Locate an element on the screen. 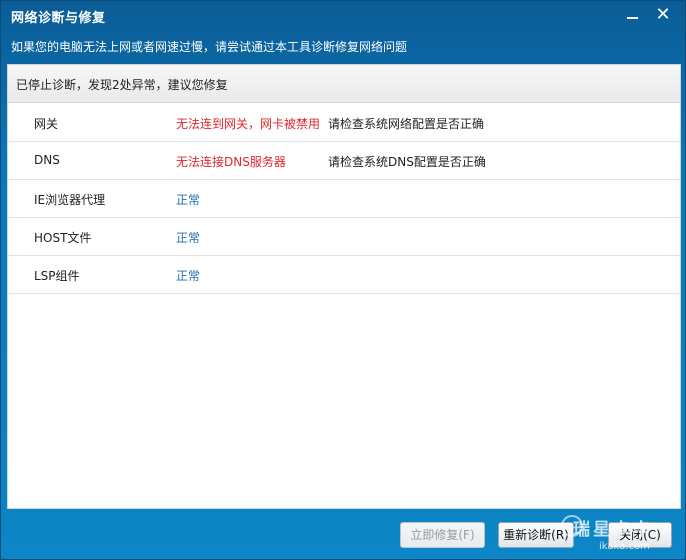  item-name: DNS is located at coordinates (47, 160).